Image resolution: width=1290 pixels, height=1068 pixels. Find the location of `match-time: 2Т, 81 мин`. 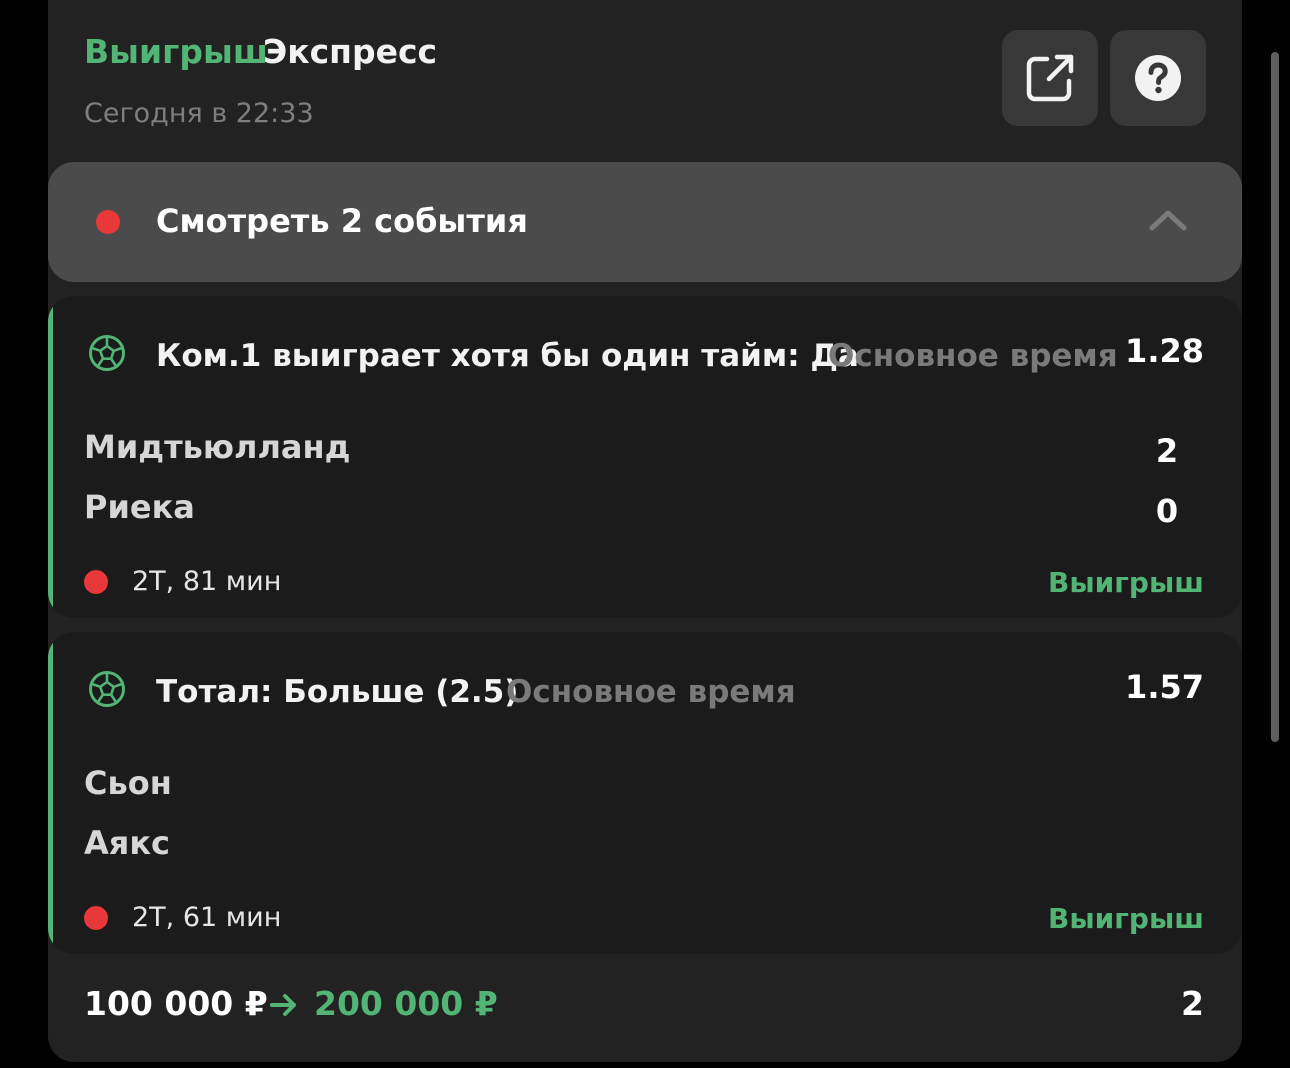

match-time: 2Т, 81 мин is located at coordinates (207, 581).